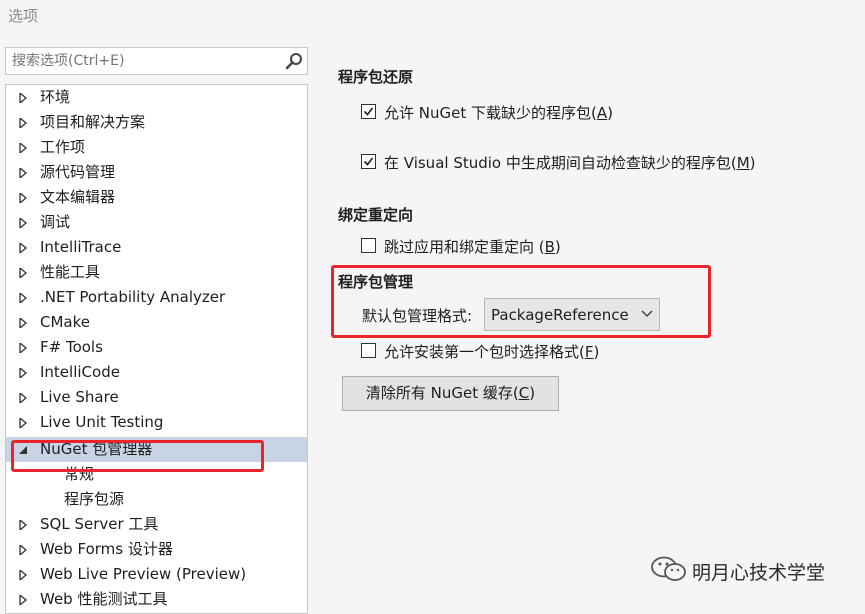 The height and width of the screenshot is (614, 865). I want to click on allow-choose-format-label: 允许安装第一个包时选择格式(F), so click(491, 351).